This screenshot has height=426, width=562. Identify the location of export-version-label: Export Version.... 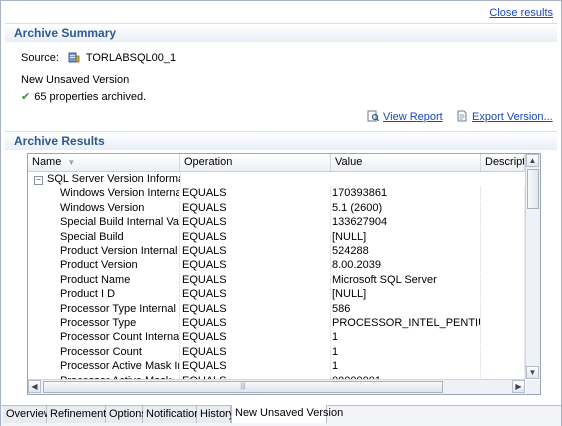
(512, 117).